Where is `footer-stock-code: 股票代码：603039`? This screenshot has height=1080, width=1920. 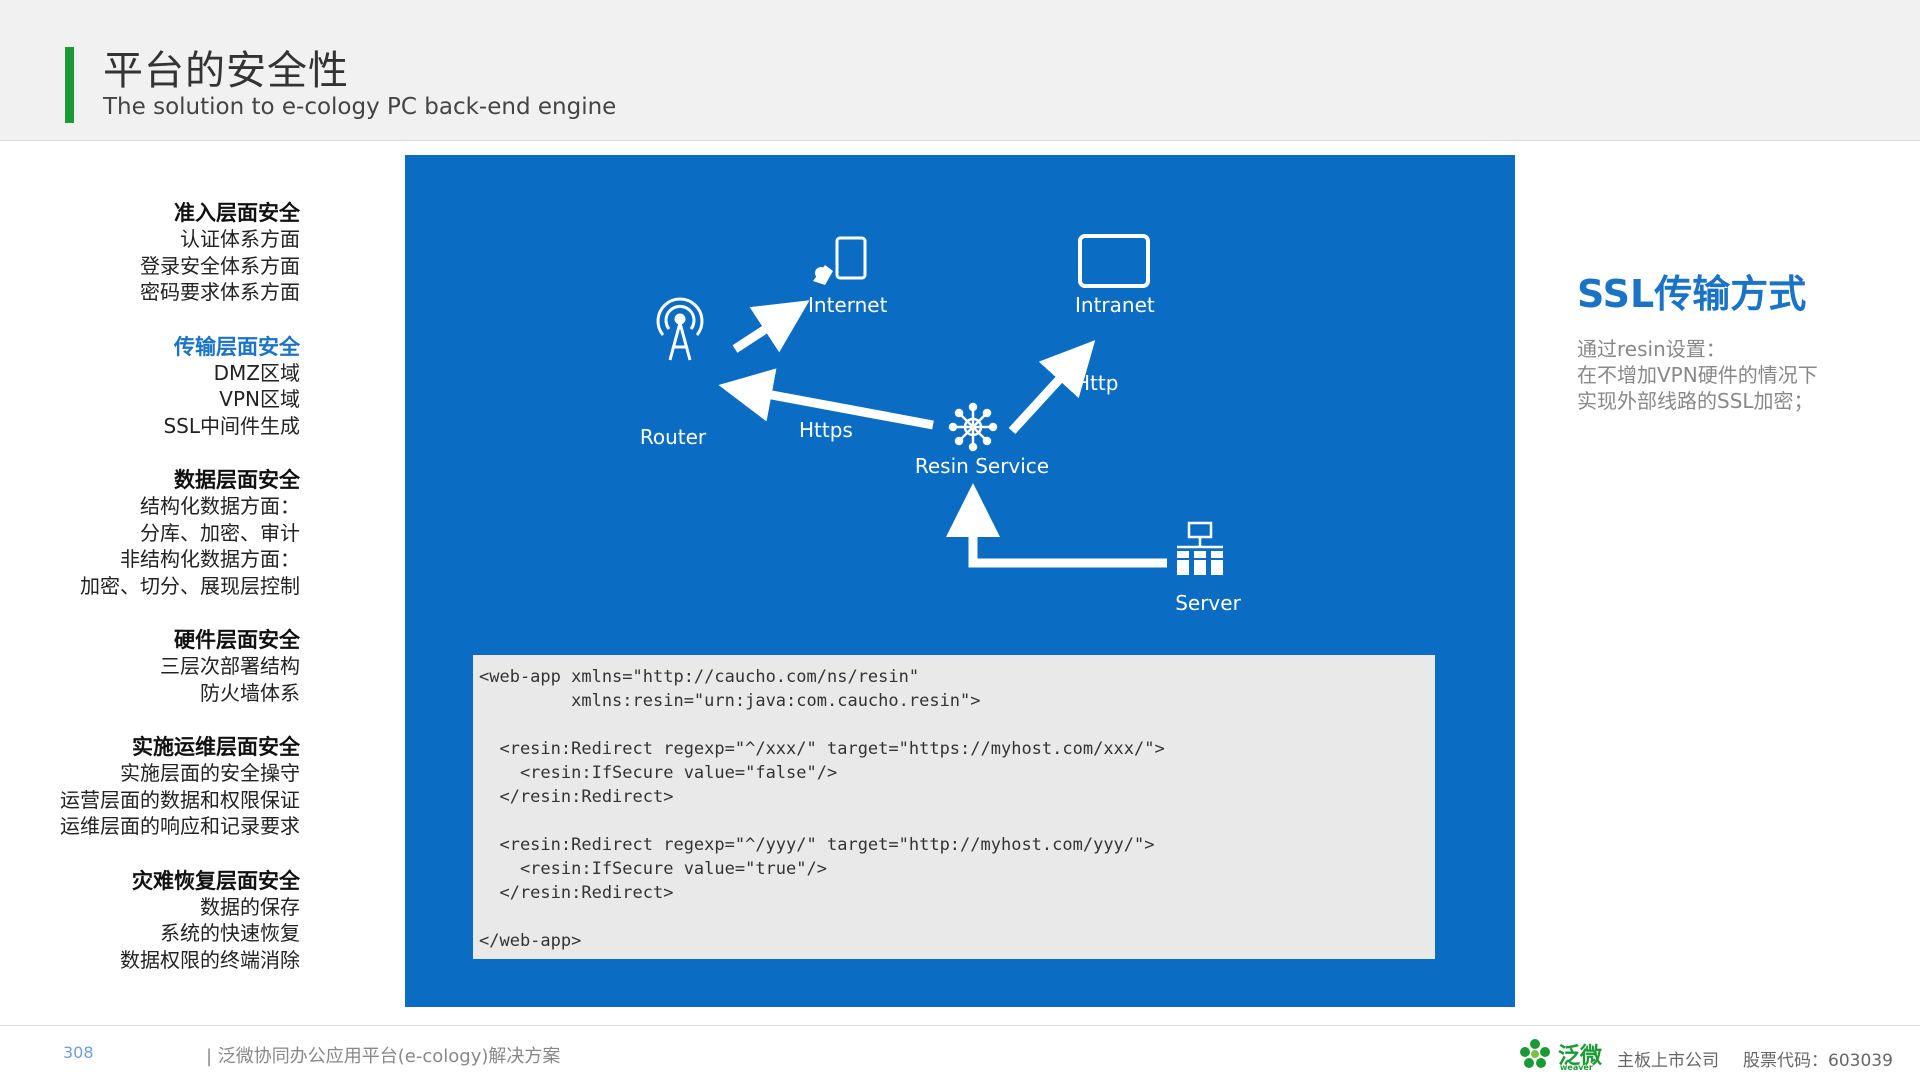 footer-stock-code: 股票代码：603039 is located at coordinates (1818, 1061).